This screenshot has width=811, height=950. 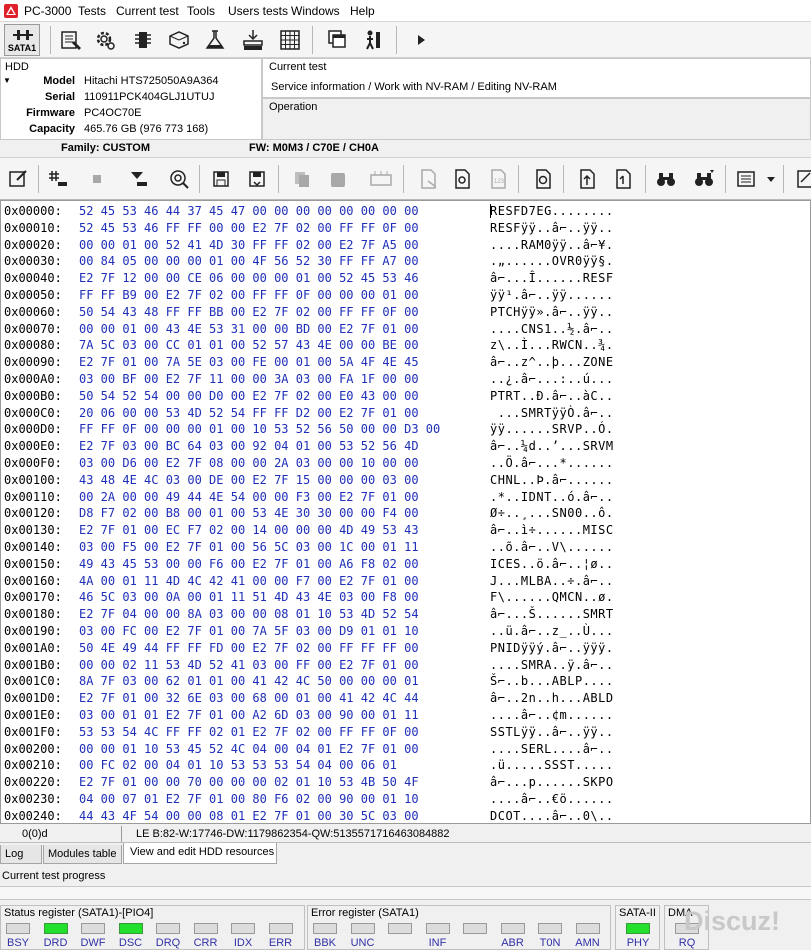 I want to click on refresh-button, so click(x=179, y=179).